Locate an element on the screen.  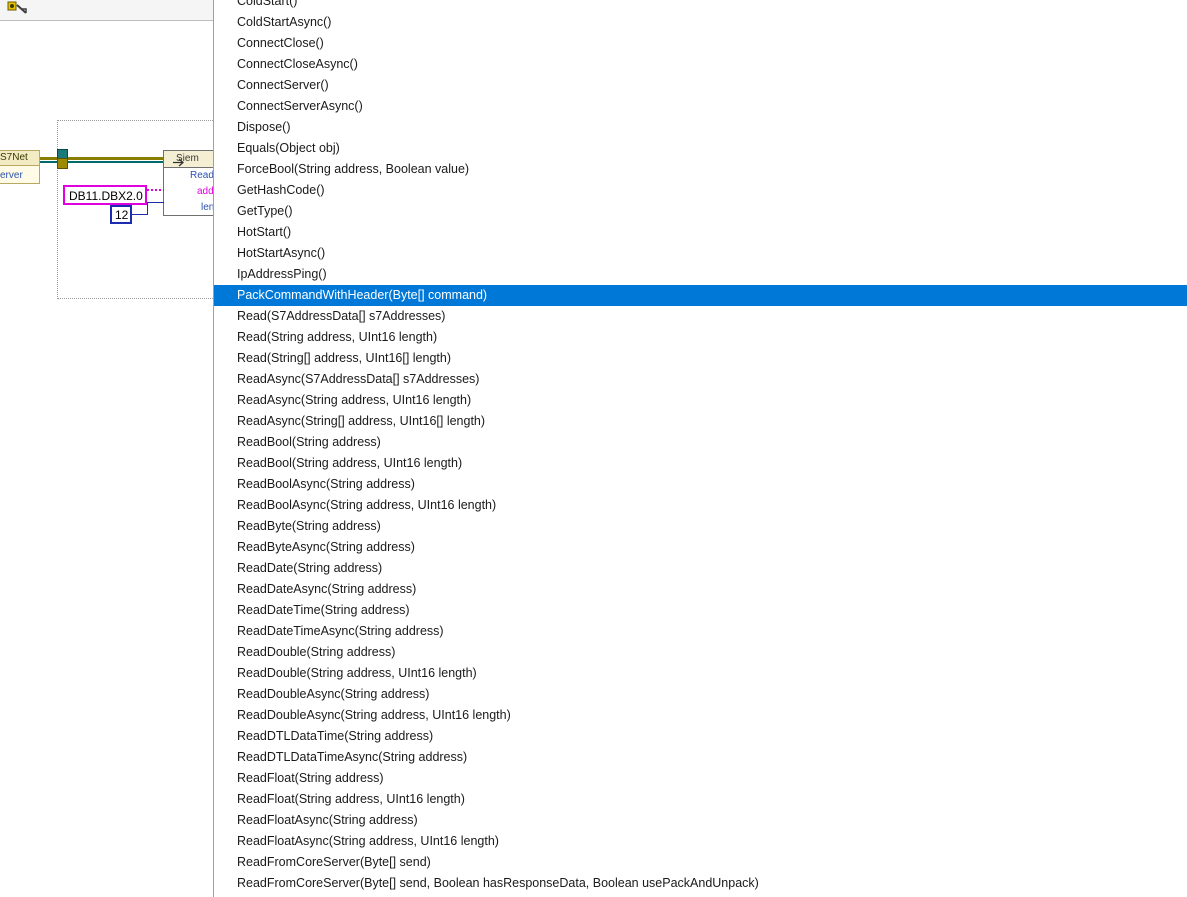
invoke-node-method: Read is located at coordinates (201, 176).